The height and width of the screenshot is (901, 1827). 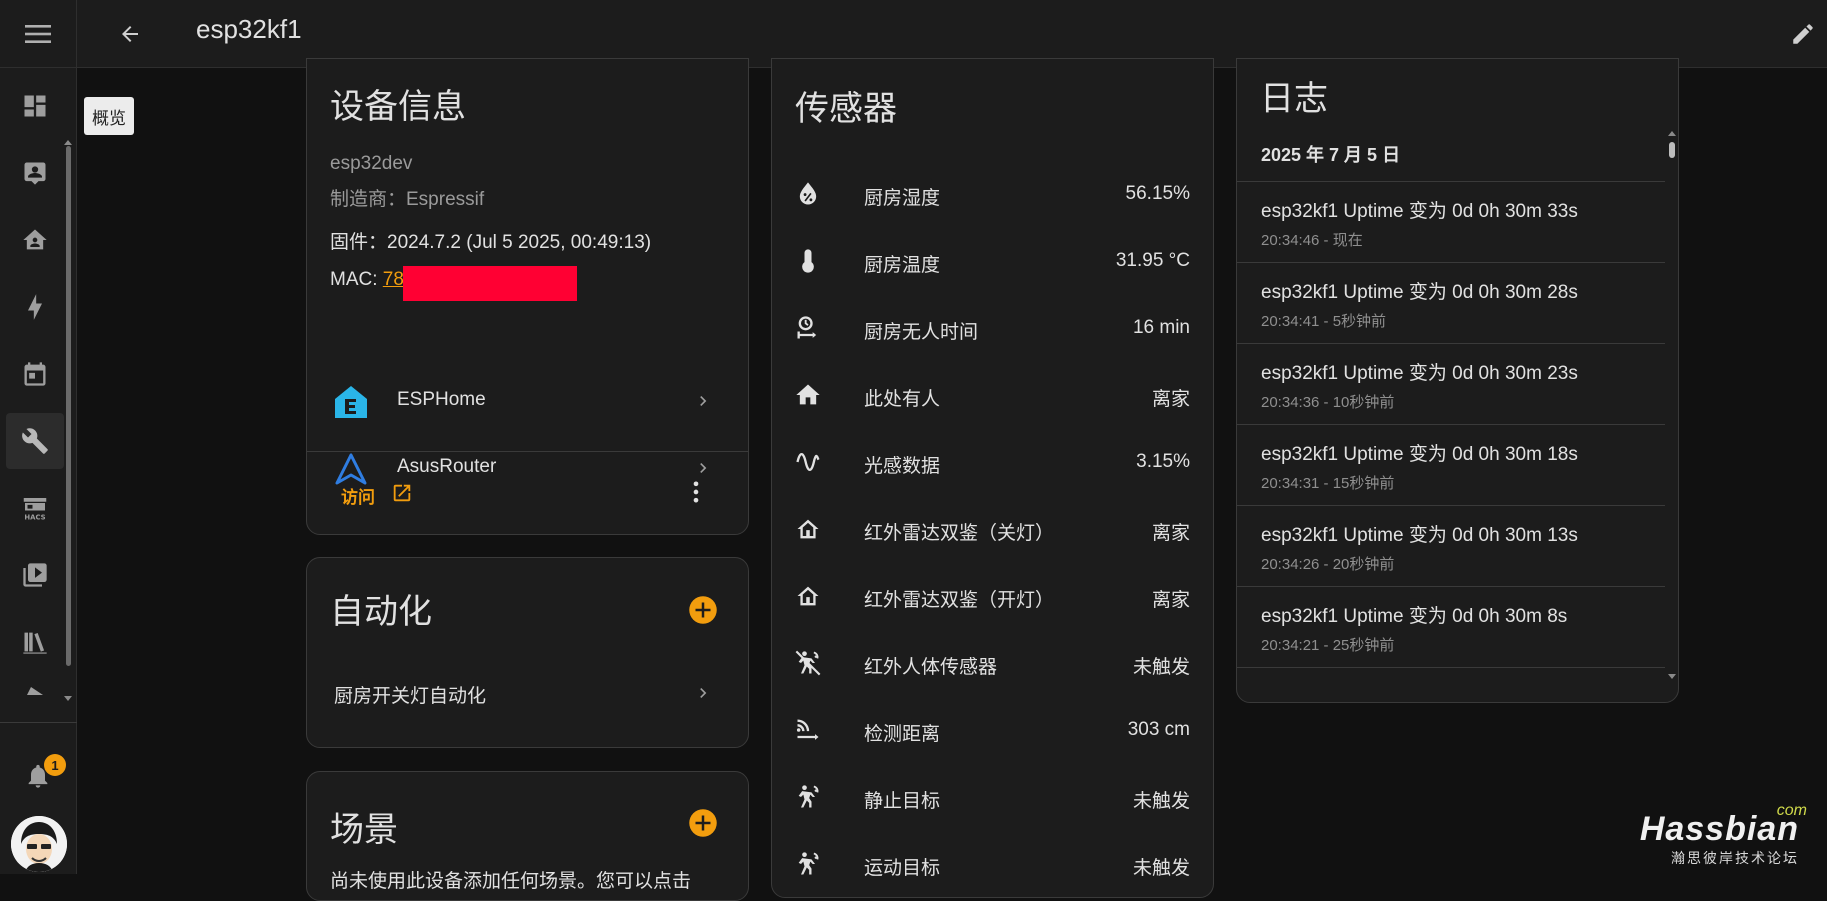 I want to click on logbook-entry-message: esp32kf1 Uptime 变为 0d 0h 30m 18s, so click(x=1419, y=454).